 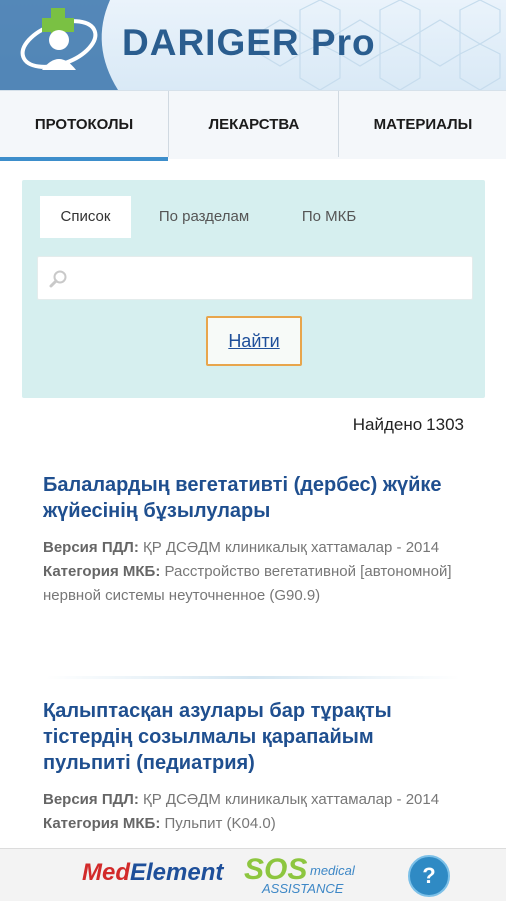 I want to click on app-title: DARIGER Pro, so click(x=249, y=42).